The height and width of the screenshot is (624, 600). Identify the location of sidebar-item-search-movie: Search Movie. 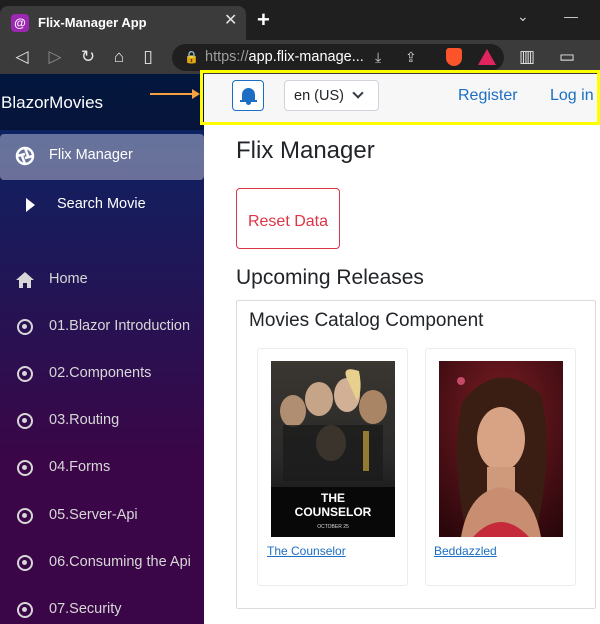
(102, 206).